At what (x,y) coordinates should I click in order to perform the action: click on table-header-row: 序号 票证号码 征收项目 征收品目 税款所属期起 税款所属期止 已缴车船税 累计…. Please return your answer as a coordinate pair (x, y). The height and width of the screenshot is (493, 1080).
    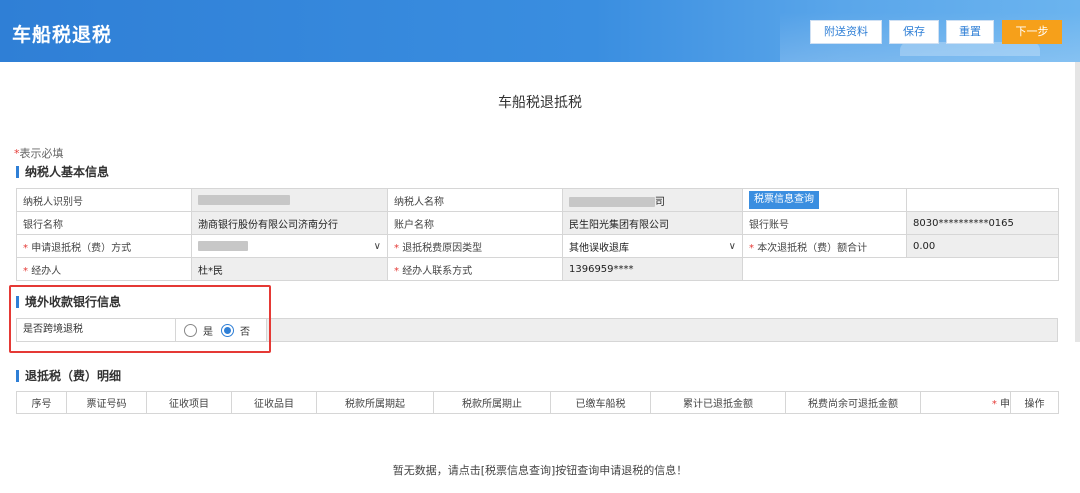
    Looking at the image, I should click on (537, 402).